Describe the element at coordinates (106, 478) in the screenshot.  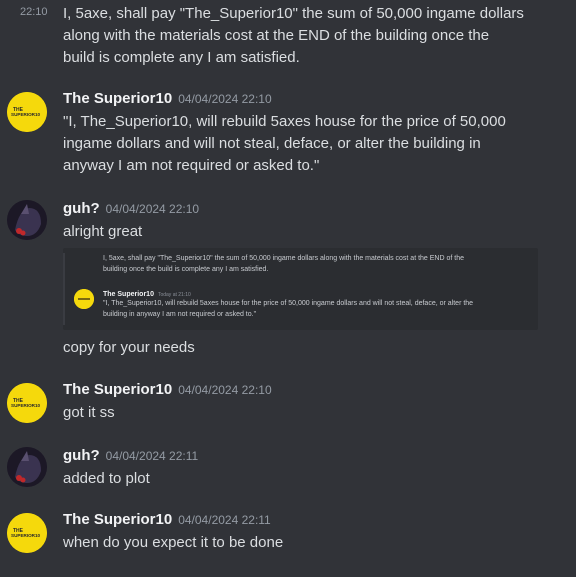
I see `message-line: added to plot` at that location.